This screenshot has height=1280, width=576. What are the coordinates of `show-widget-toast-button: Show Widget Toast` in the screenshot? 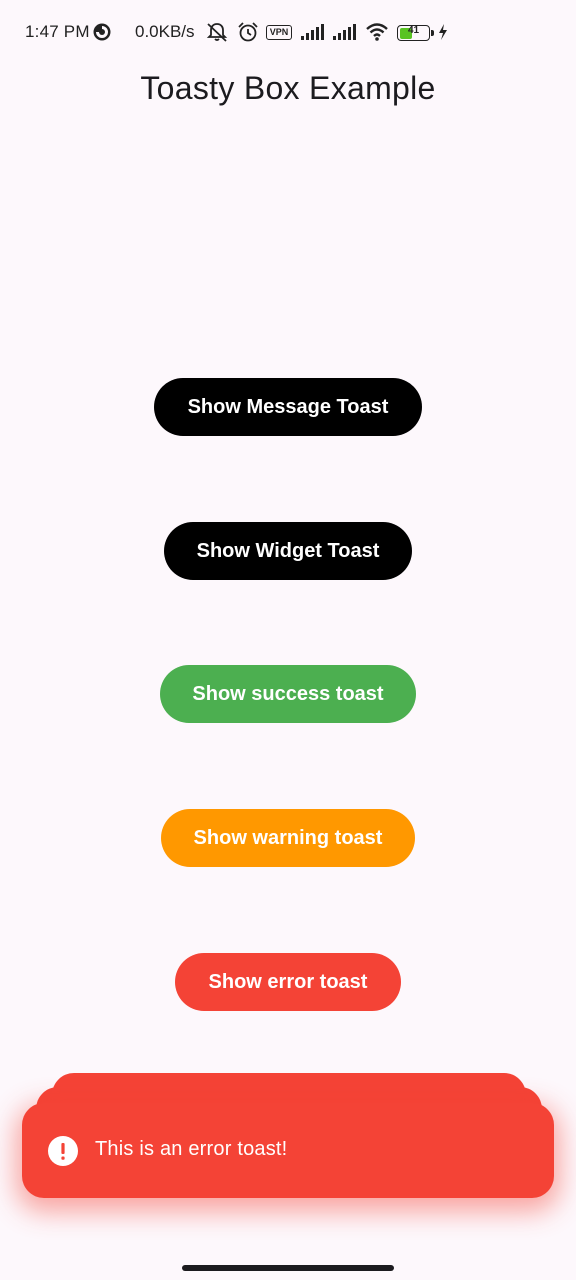 It's located at (288, 551).